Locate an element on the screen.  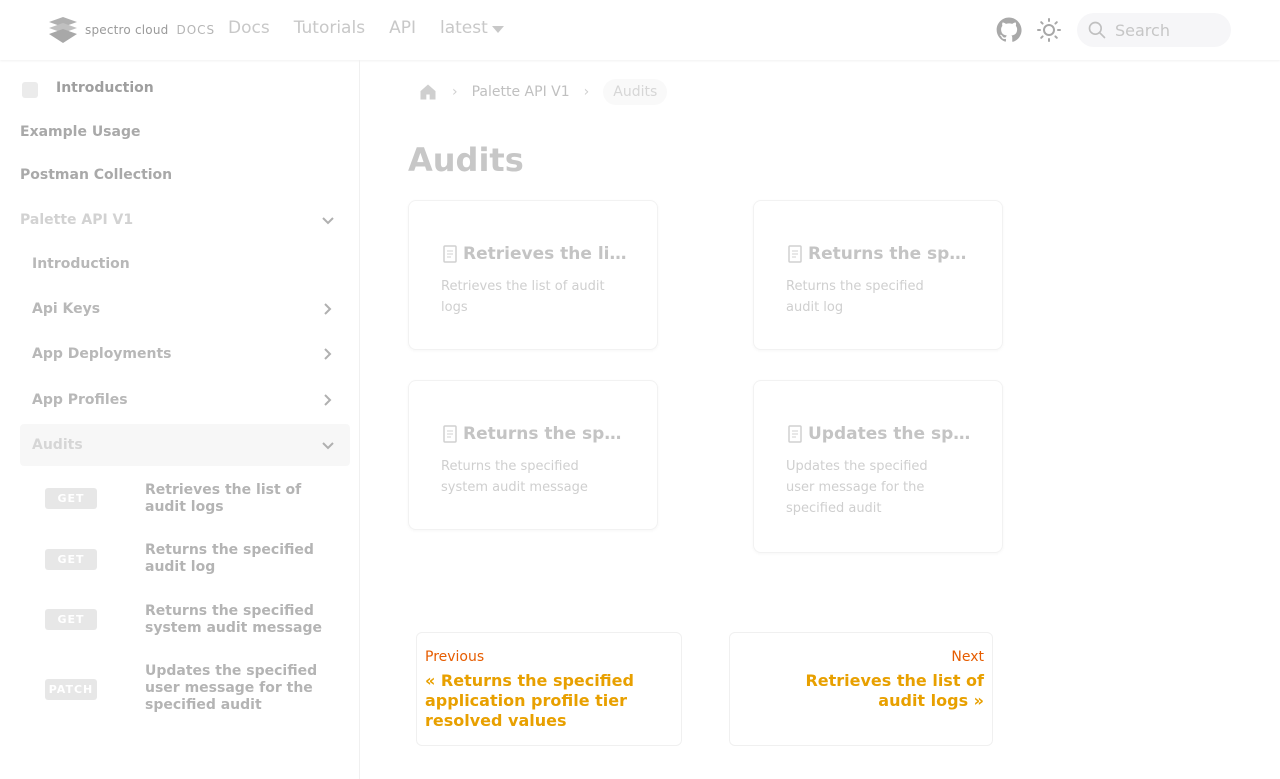
nav-link-tutorials: Tutorials is located at coordinates (329, 28).